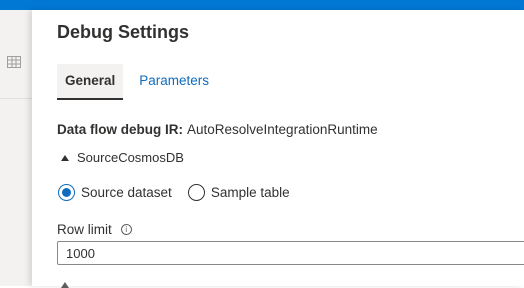 This screenshot has height=288, width=524. What do you see at coordinates (16, 98) in the screenshot?
I see `background-divider` at bounding box center [16, 98].